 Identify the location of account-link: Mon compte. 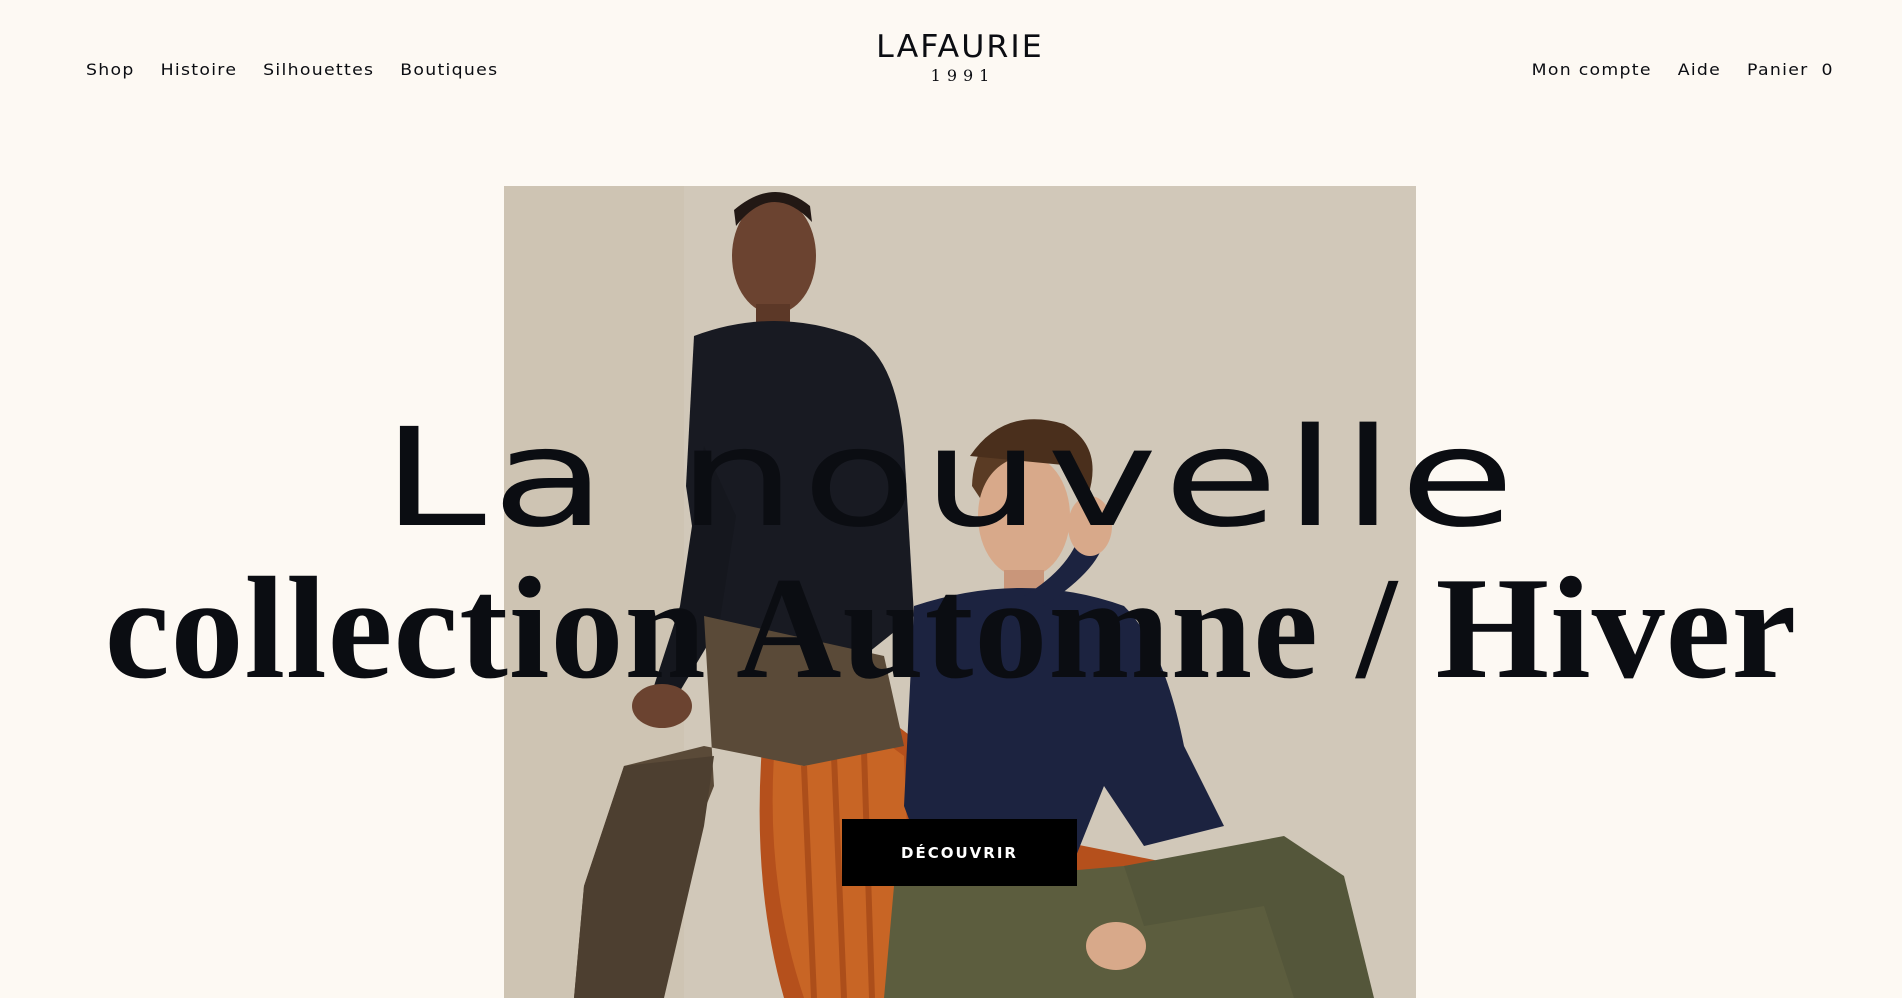
(1592, 69).